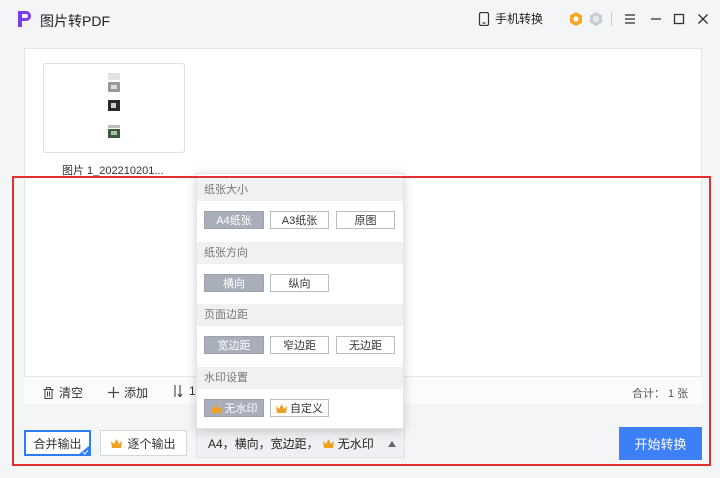  What do you see at coordinates (300, 190) in the screenshot?
I see `paper-size-header: 纸张大小` at bounding box center [300, 190].